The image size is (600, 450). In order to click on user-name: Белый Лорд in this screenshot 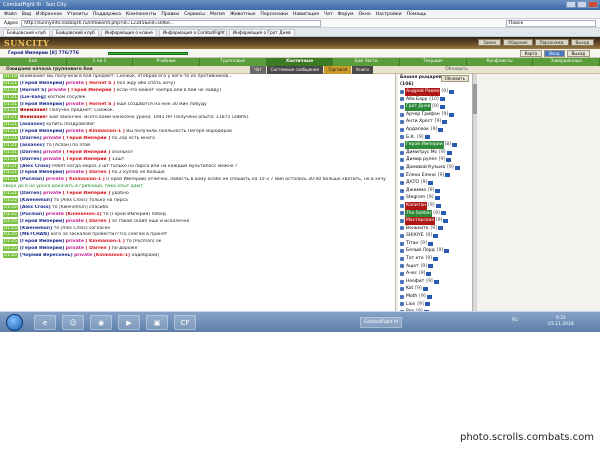, I will do `click(420, 251)`.